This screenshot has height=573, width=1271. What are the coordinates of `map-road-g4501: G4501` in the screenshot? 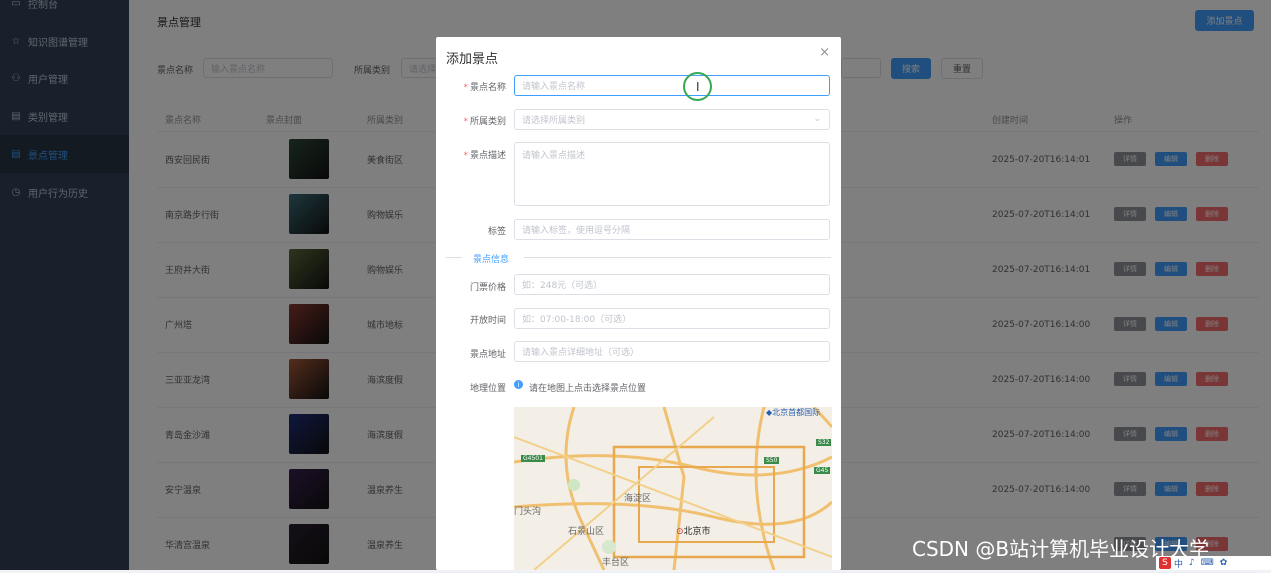 It's located at (533, 458).